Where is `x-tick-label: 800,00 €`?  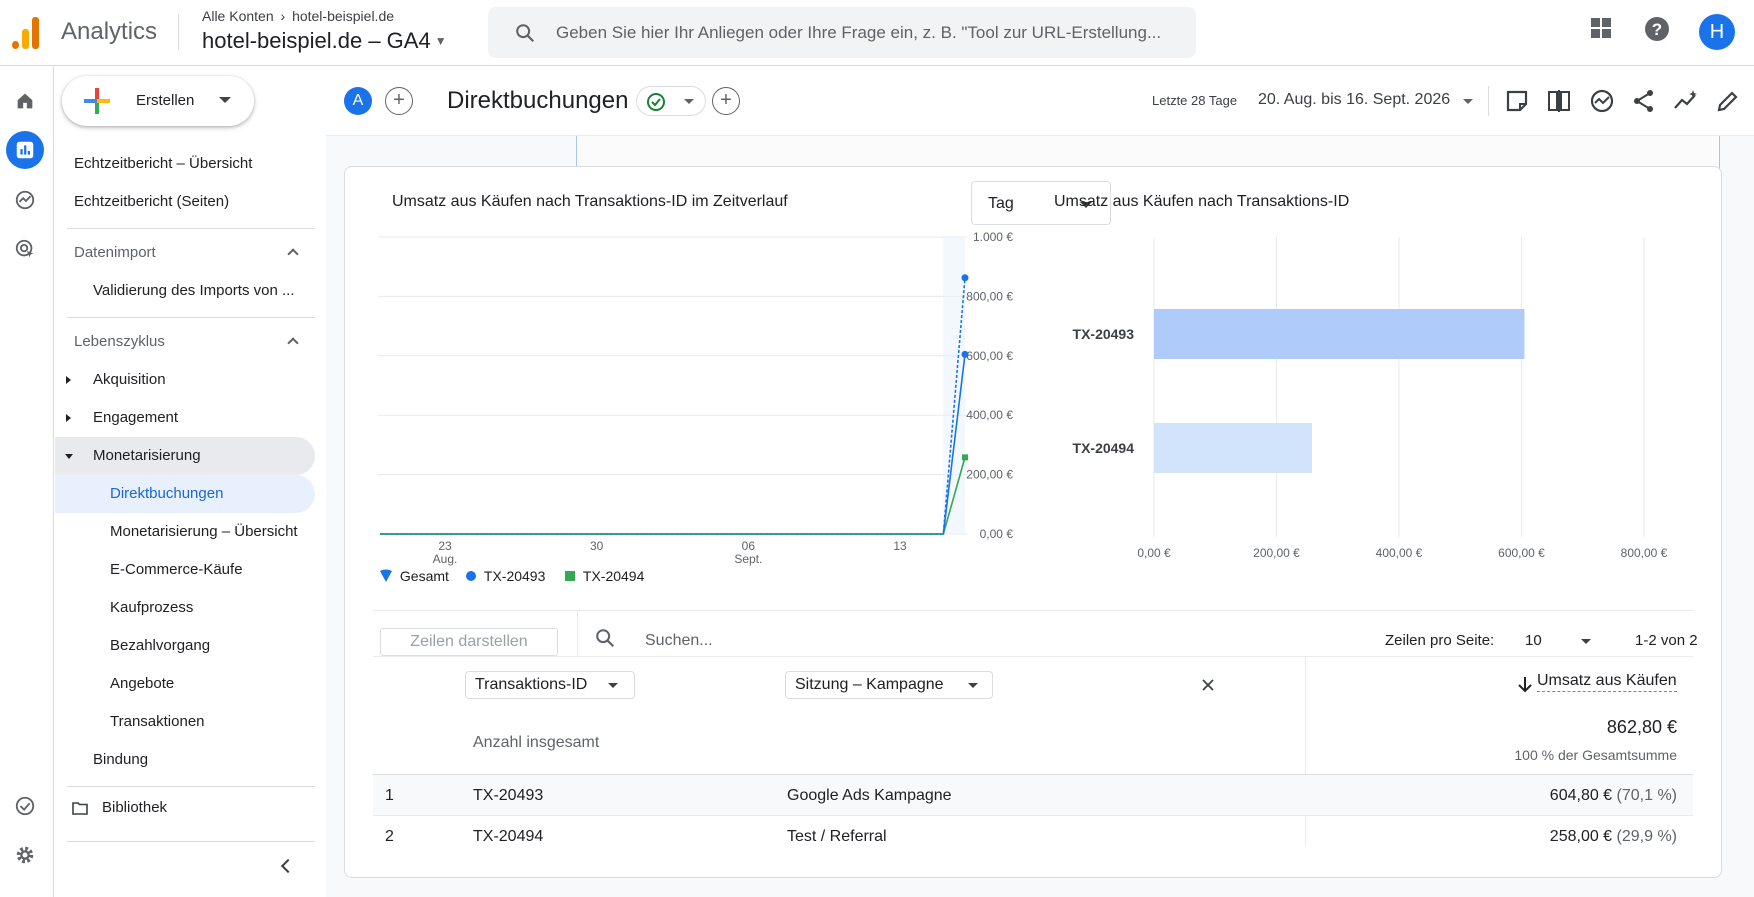 x-tick-label: 800,00 € is located at coordinates (1644, 553).